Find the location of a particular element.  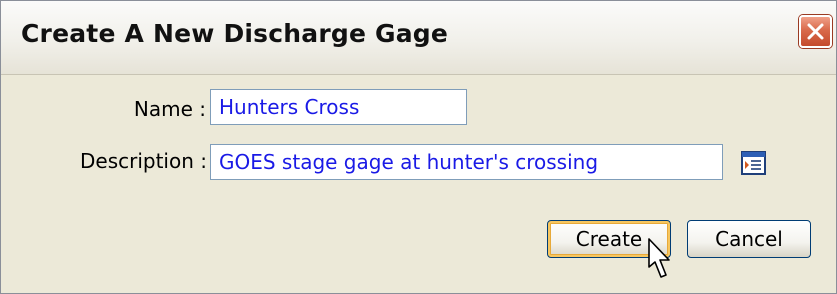

browse-button is located at coordinates (754, 163).